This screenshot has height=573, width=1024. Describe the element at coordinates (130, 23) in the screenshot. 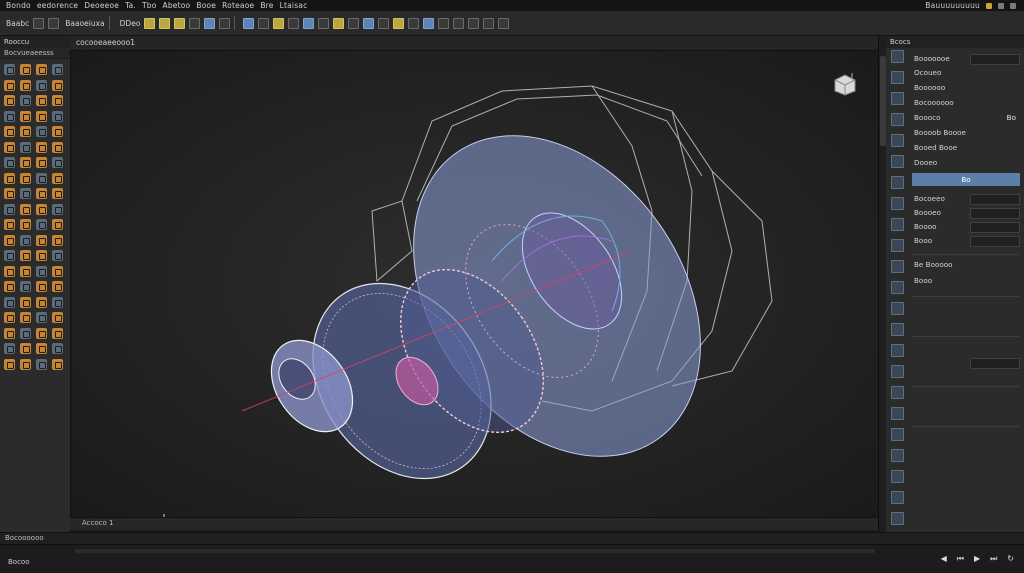

I see `toolbar-group-2: DDeo` at that location.